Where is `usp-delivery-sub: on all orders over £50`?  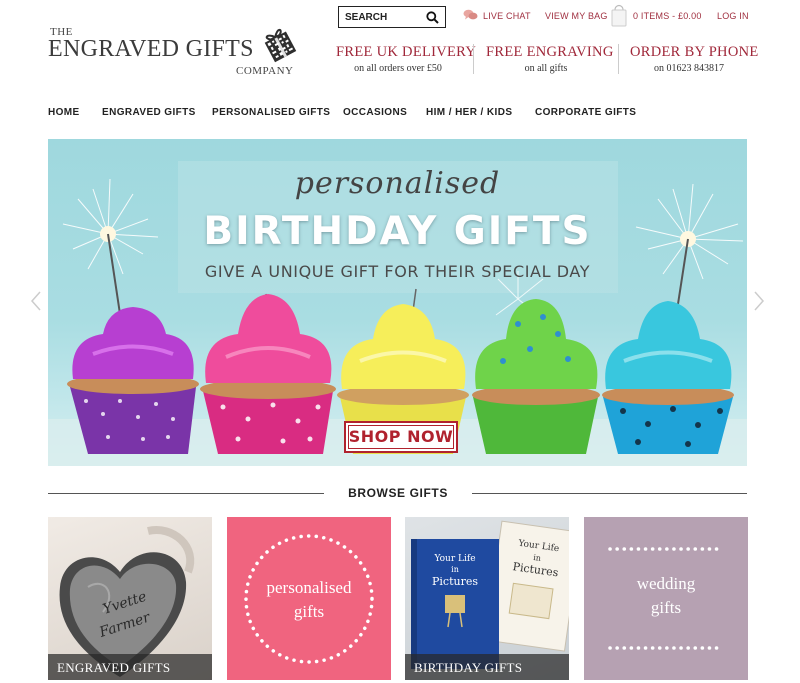 usp-delivery-sub: on all orders over £50 is located at coordinates (398, 68).